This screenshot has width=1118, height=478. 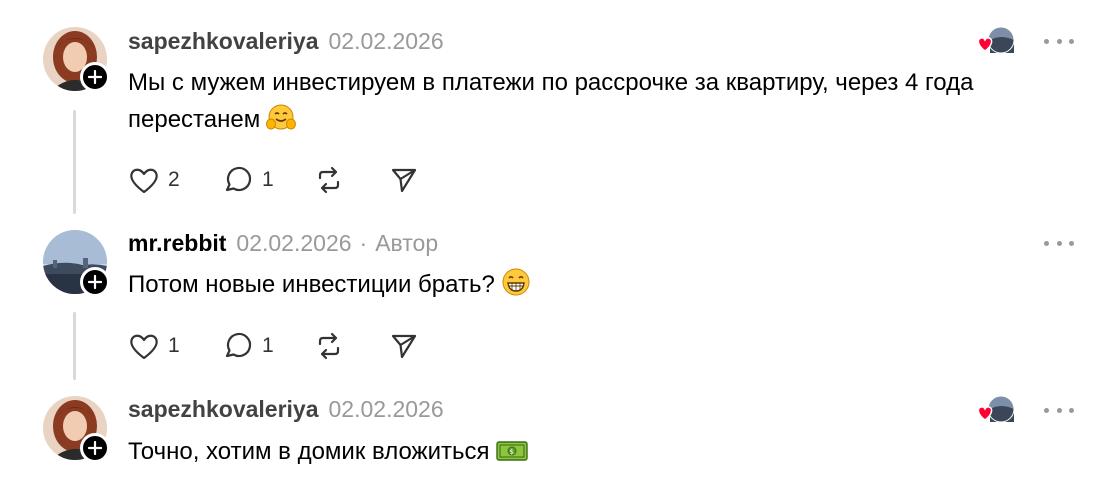 I want to click on post-header: mr.rebbit 02.02.2026 · Автор, so click(x=283, y=243).